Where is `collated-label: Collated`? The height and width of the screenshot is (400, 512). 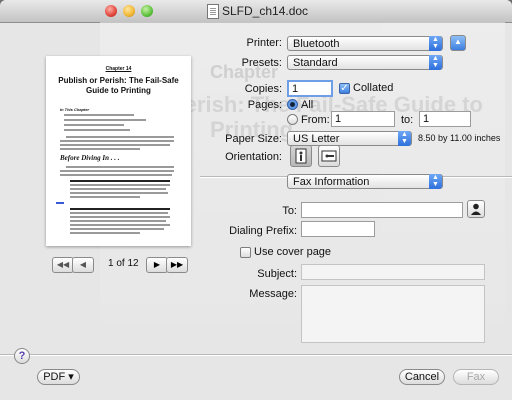 collated-label: Collated is located at coordinates (373, 88).